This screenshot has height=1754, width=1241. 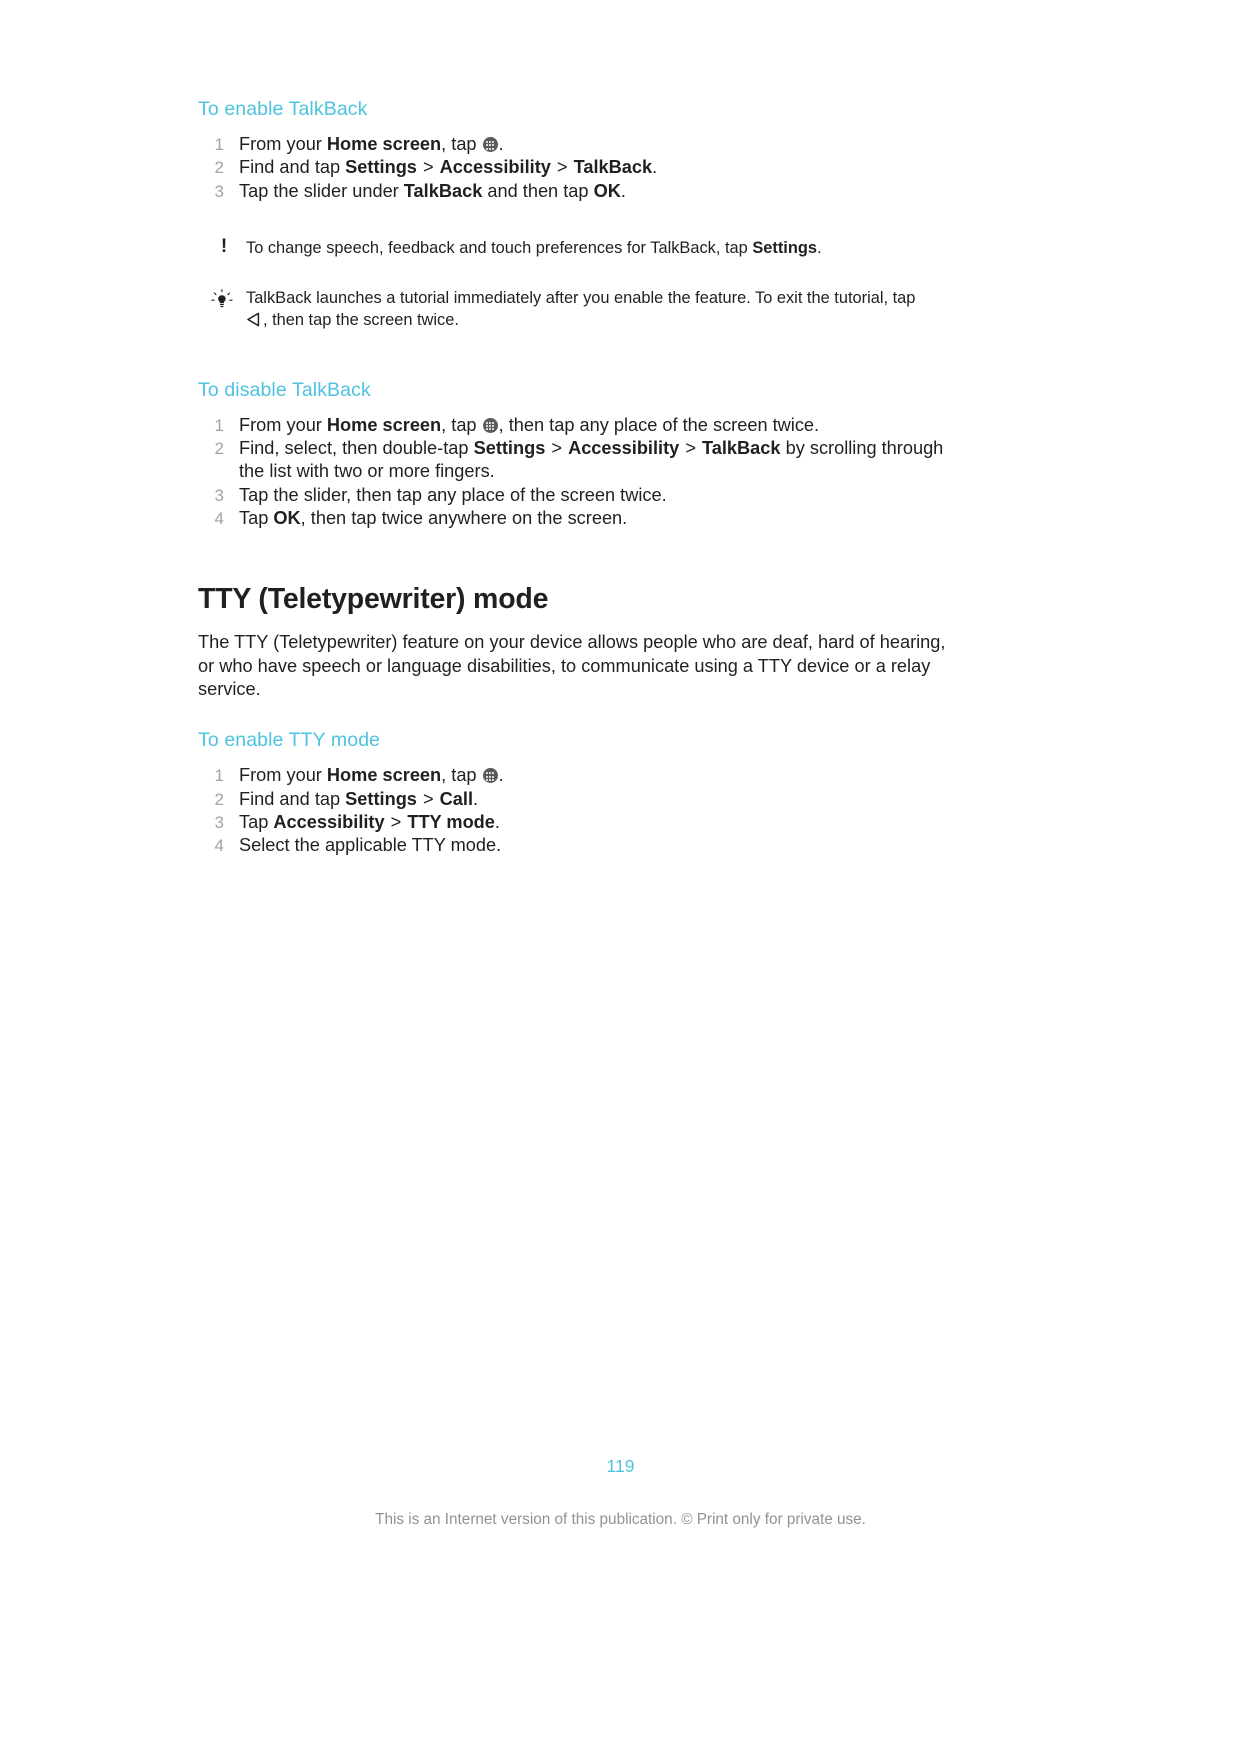 What do you see at coordinates (578, 846) in the screenshot?
I see `list-item: Select the applicable TTY mode.` at bounding box center [578, 846].